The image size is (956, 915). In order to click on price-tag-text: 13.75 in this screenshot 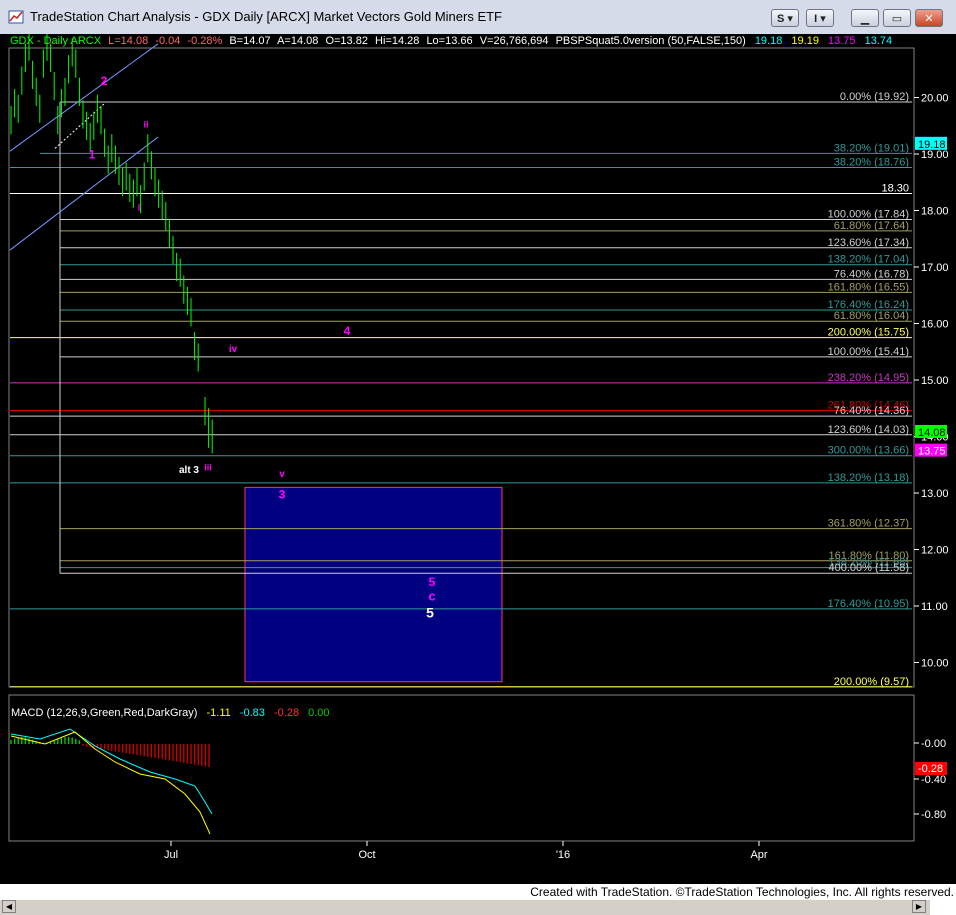, I will do `click(932, 452)`.